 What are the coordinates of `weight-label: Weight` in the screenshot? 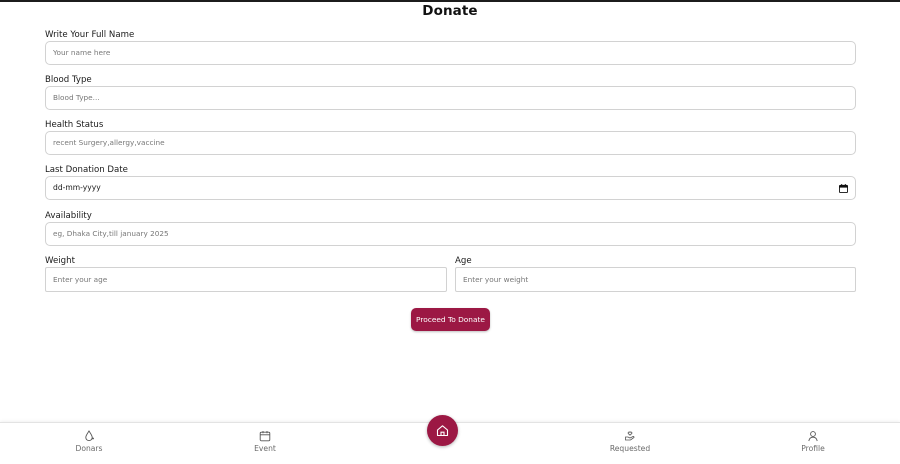 It's located at (60, 261).